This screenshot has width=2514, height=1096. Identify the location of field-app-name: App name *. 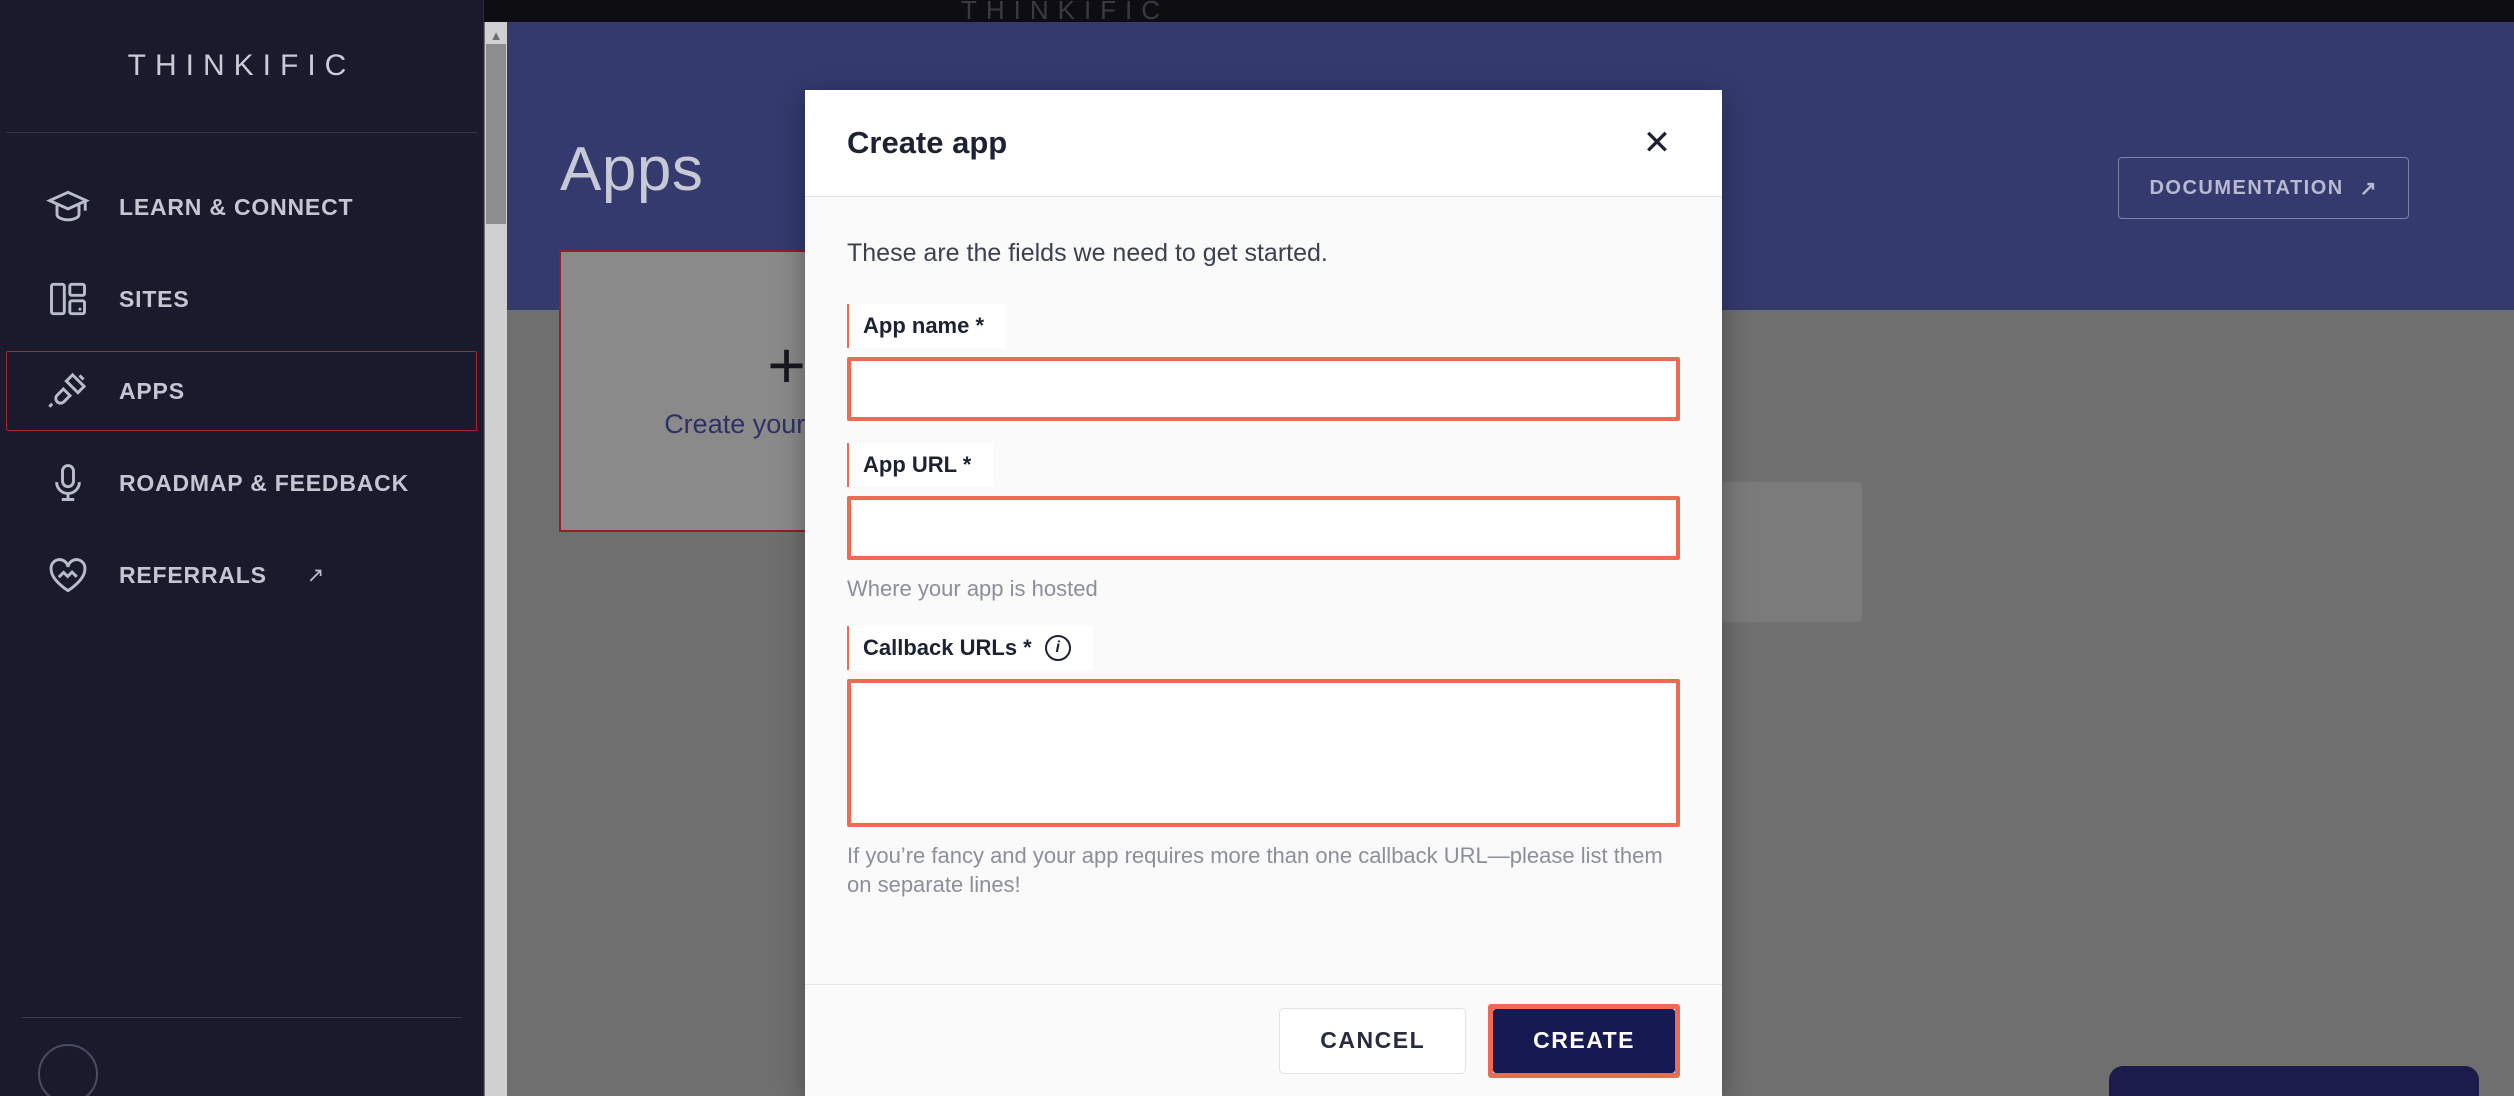
(1263, 362).